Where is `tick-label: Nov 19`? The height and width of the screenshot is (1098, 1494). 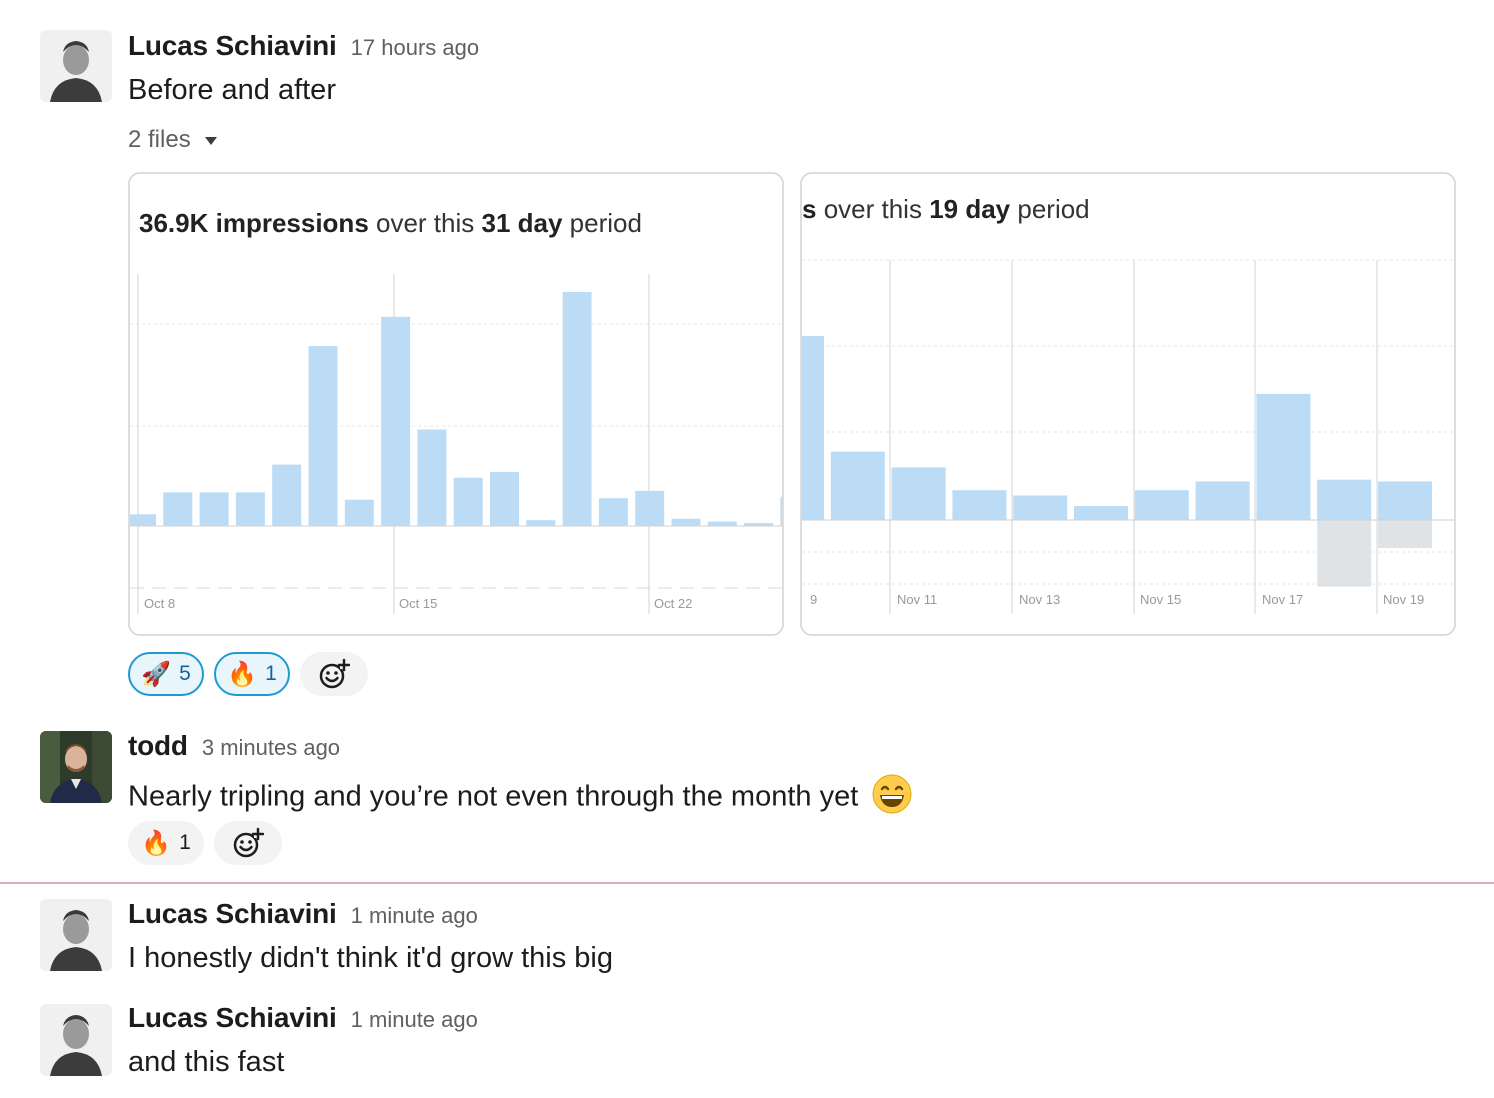
tick-label: Nov 19 is located at coordinates (1403, 599).